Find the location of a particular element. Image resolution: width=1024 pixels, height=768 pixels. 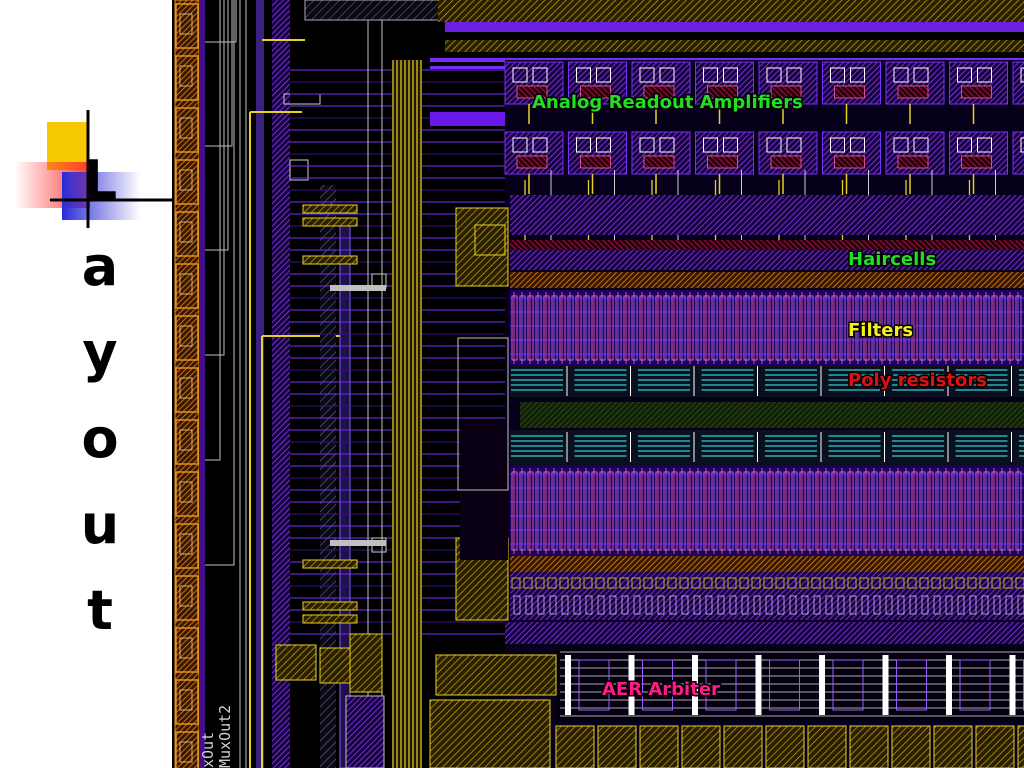

side-label-muxout2: MuxOut2 is located at coordinates (225, 736).